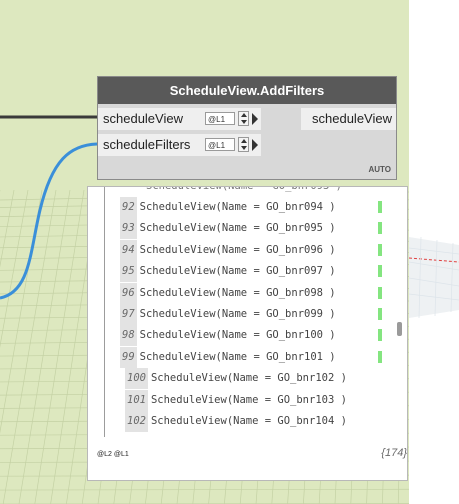 The width and height of the screenshot is (459, 504). Describe the element at coordinates (128, 357) in the screenshot. I see `list-item-index: 99` at that location.